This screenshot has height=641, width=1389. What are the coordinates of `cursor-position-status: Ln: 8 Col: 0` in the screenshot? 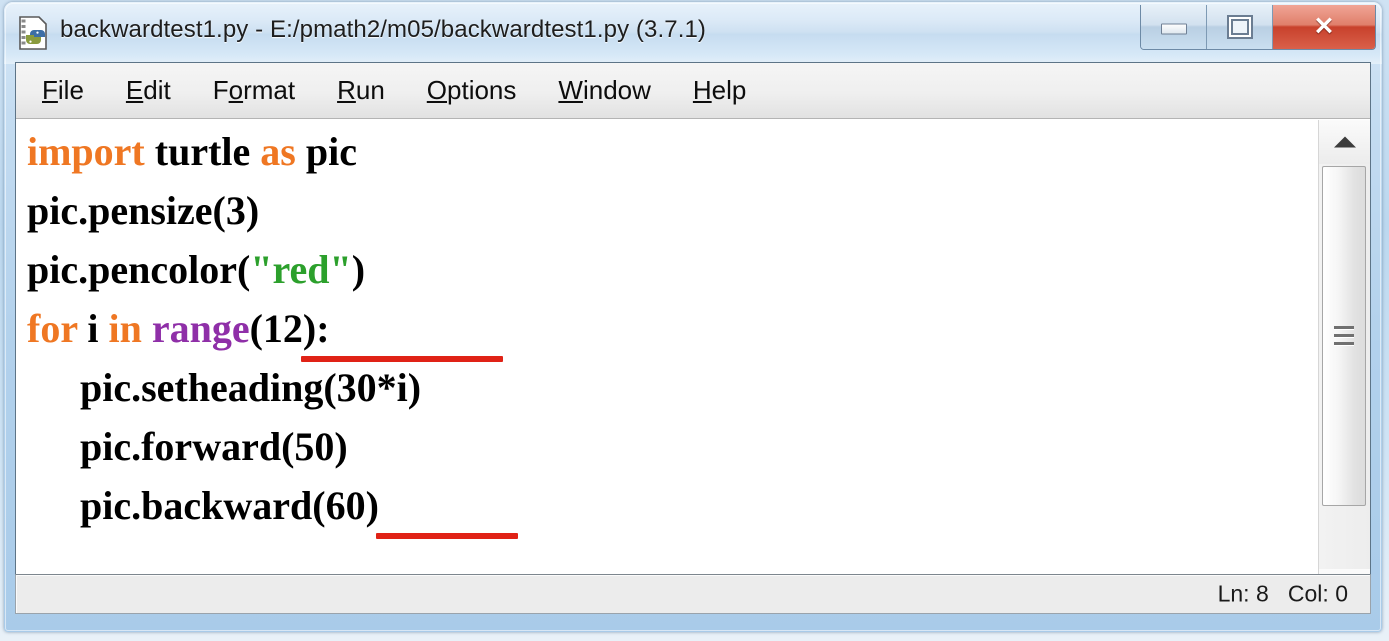 It's located at (1282, 593).